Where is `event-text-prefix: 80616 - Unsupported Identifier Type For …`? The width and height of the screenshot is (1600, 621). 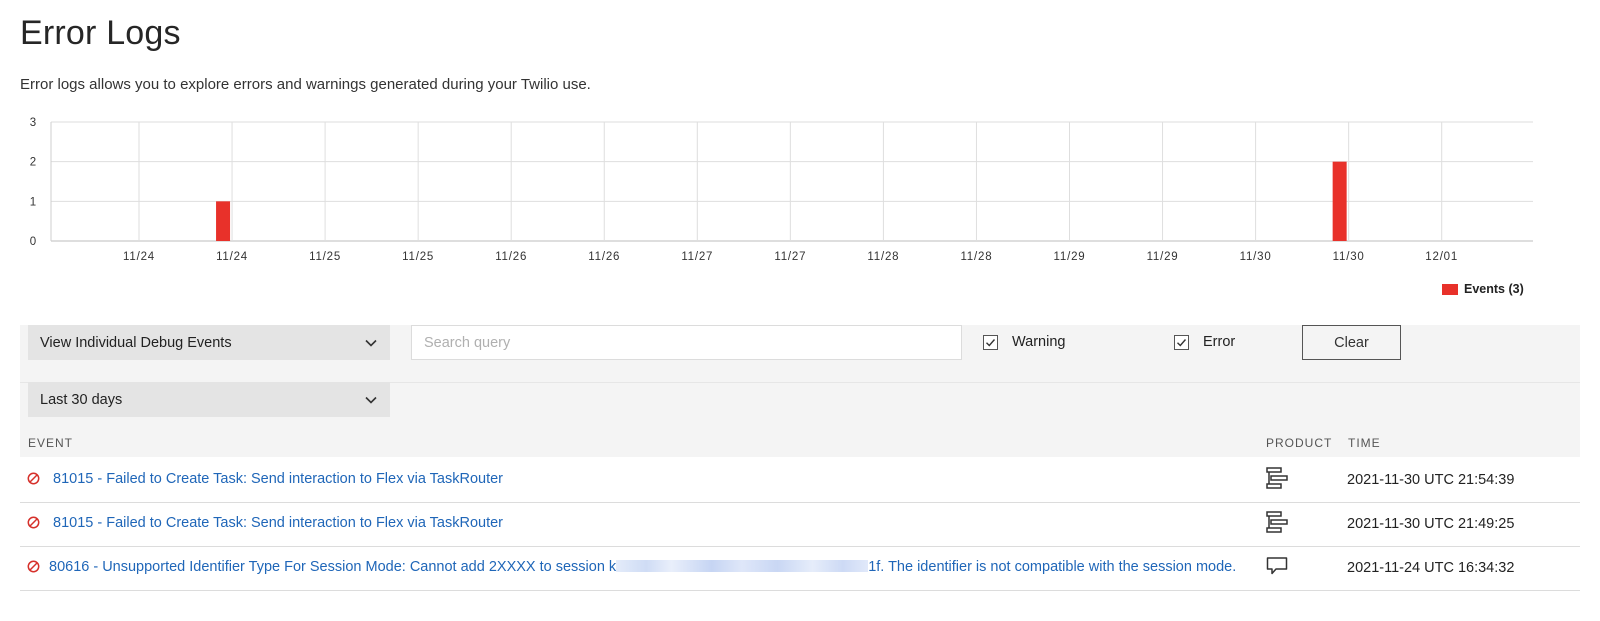
event-text-prefix: 80616 - Unsupported Identifier Type For … is located at coordinates (333, 567).